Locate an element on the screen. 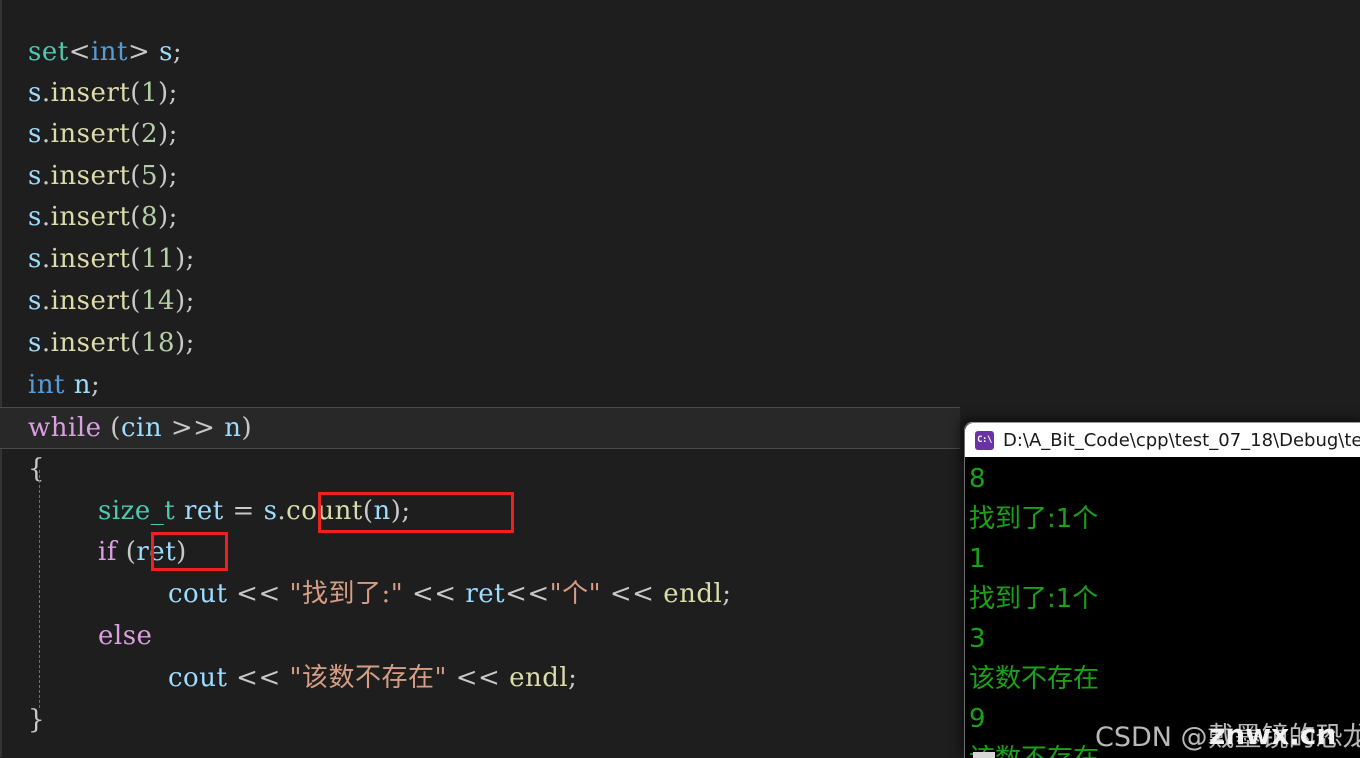 The image size is (1360, 758). token-string: "个" is located at coordinates (575, 594).